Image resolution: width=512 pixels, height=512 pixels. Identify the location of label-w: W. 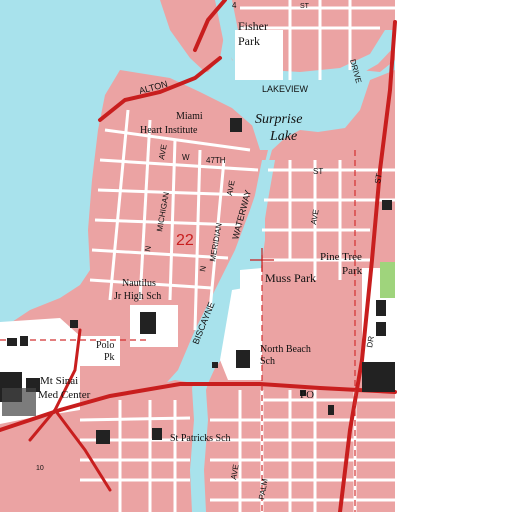
(186, 157).